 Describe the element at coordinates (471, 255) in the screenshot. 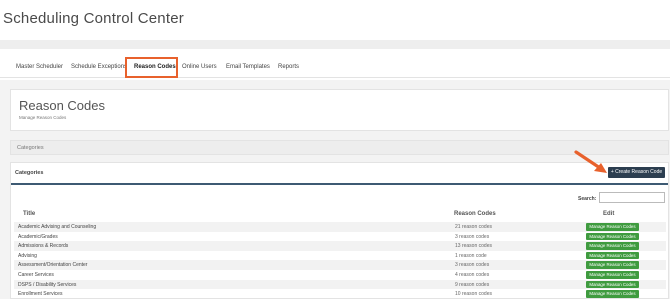

I see `reason-code-count: 1 reason code` at that location.